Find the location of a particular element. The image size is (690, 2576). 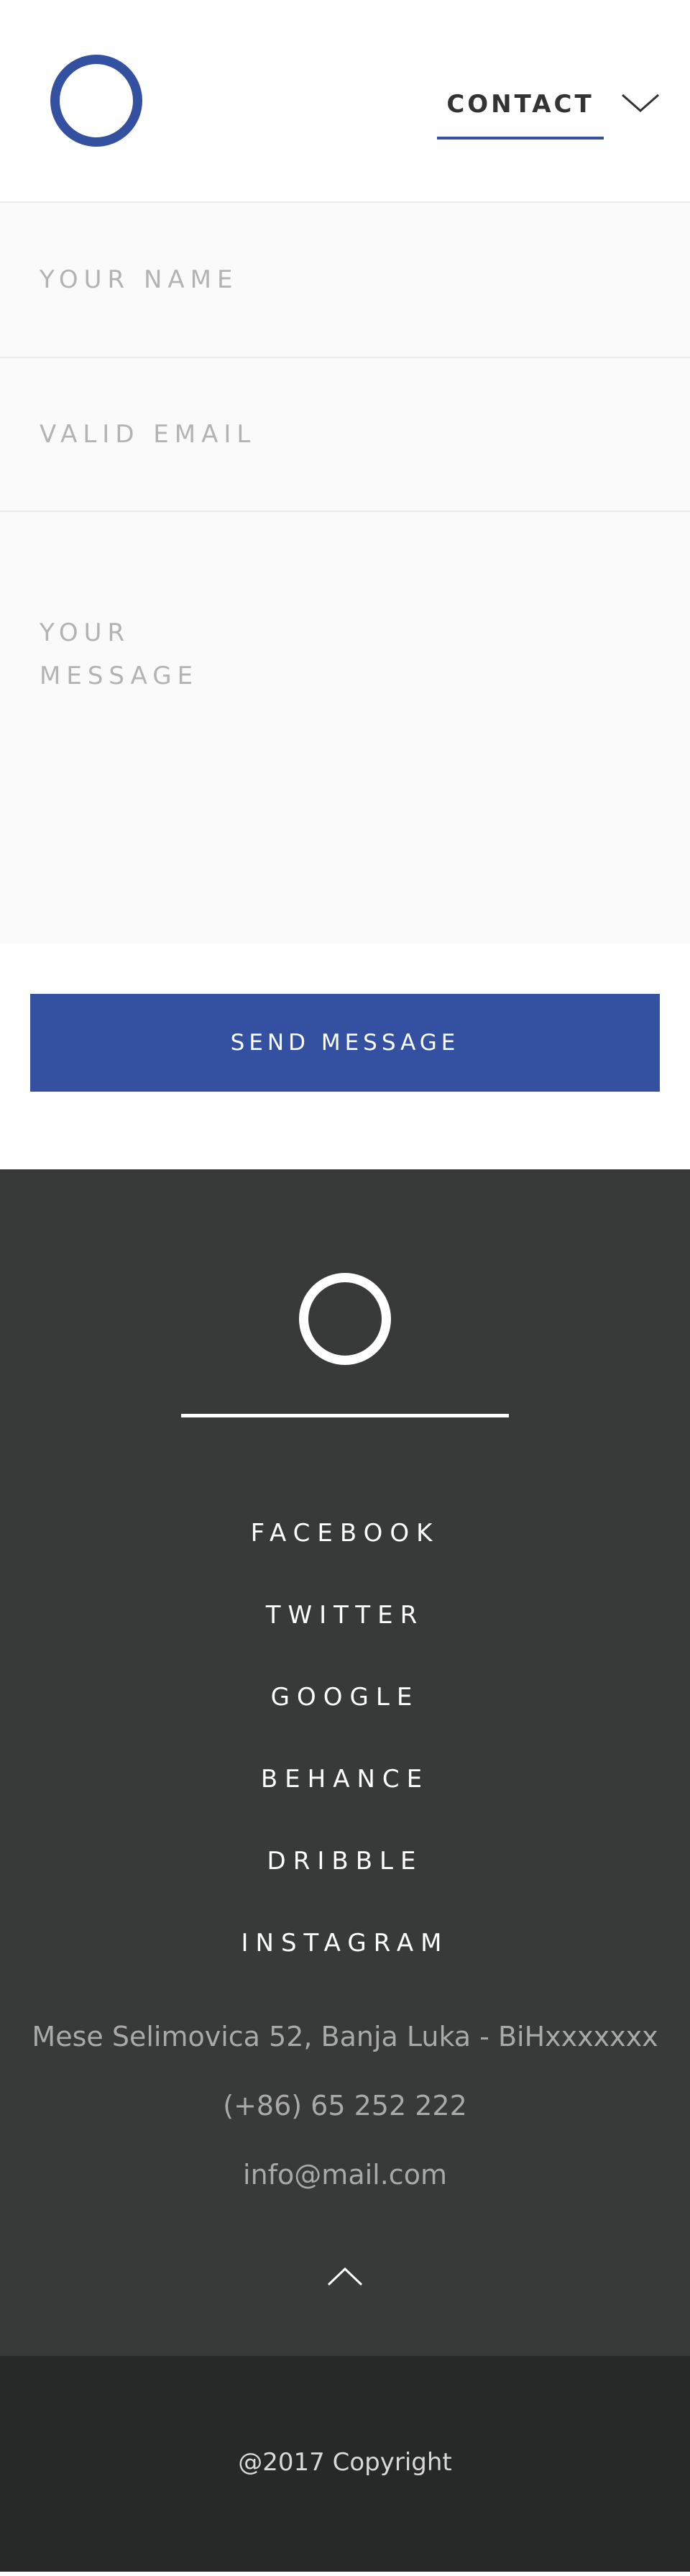

social-item: GOOGLE is located at coordinates (345, 1709).